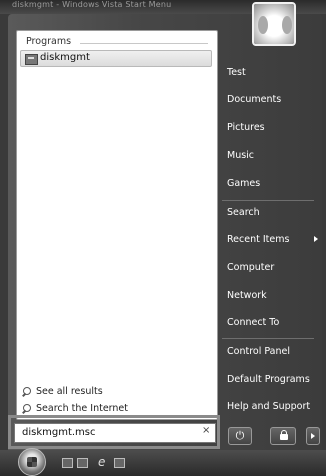  Describe the element at coordinates (163, 463) in the screenshot. I see `taskbar` at that location.